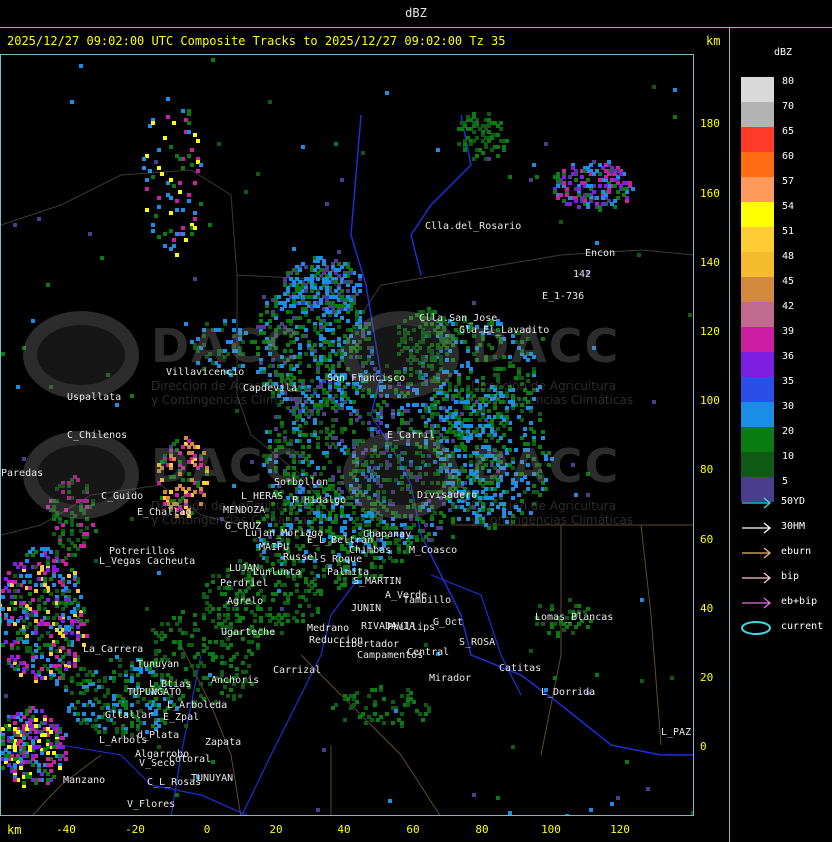 Image resolution: width=832 pixels, height=842 pixels. What do you see at coordinates (248, 632) in the screenshot?
I see `place-label: Ugarteche` at bounding box center [248, 632].